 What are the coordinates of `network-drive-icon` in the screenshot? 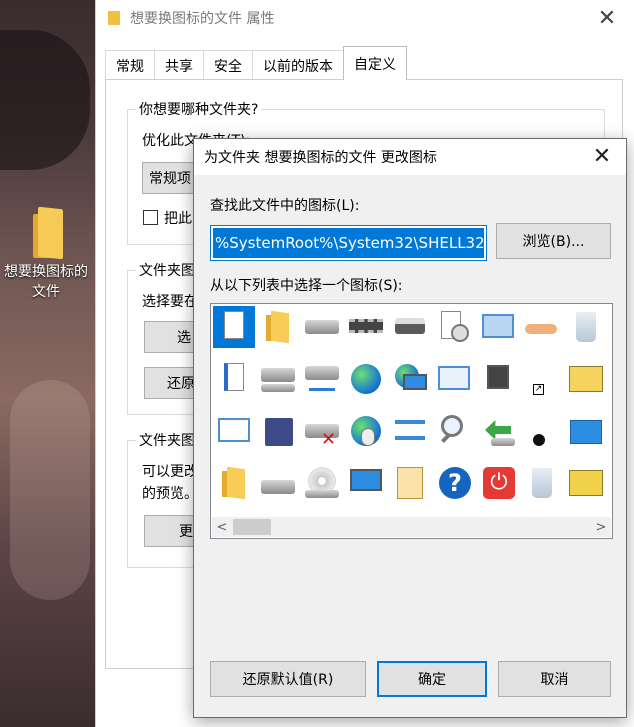 It's located at (278, 379).